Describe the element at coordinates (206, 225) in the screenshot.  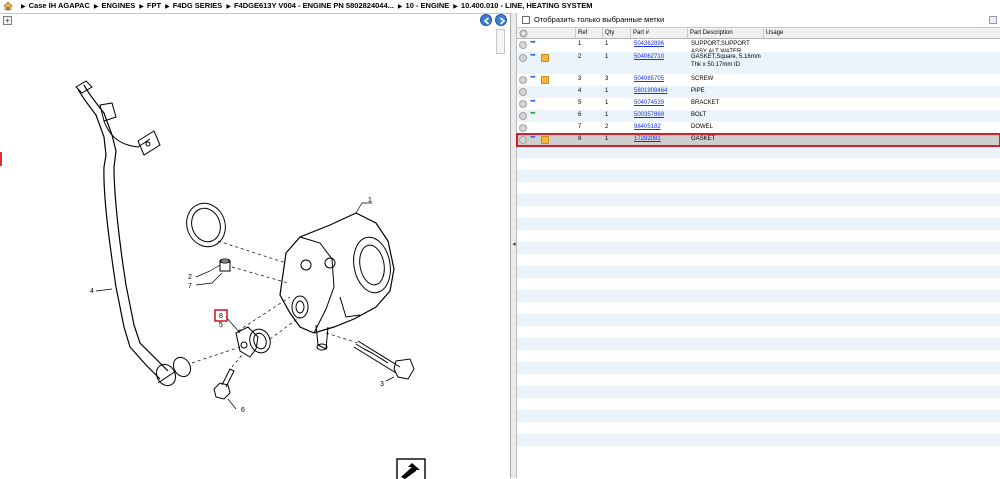
I see `gasket-ring-part` at that location.